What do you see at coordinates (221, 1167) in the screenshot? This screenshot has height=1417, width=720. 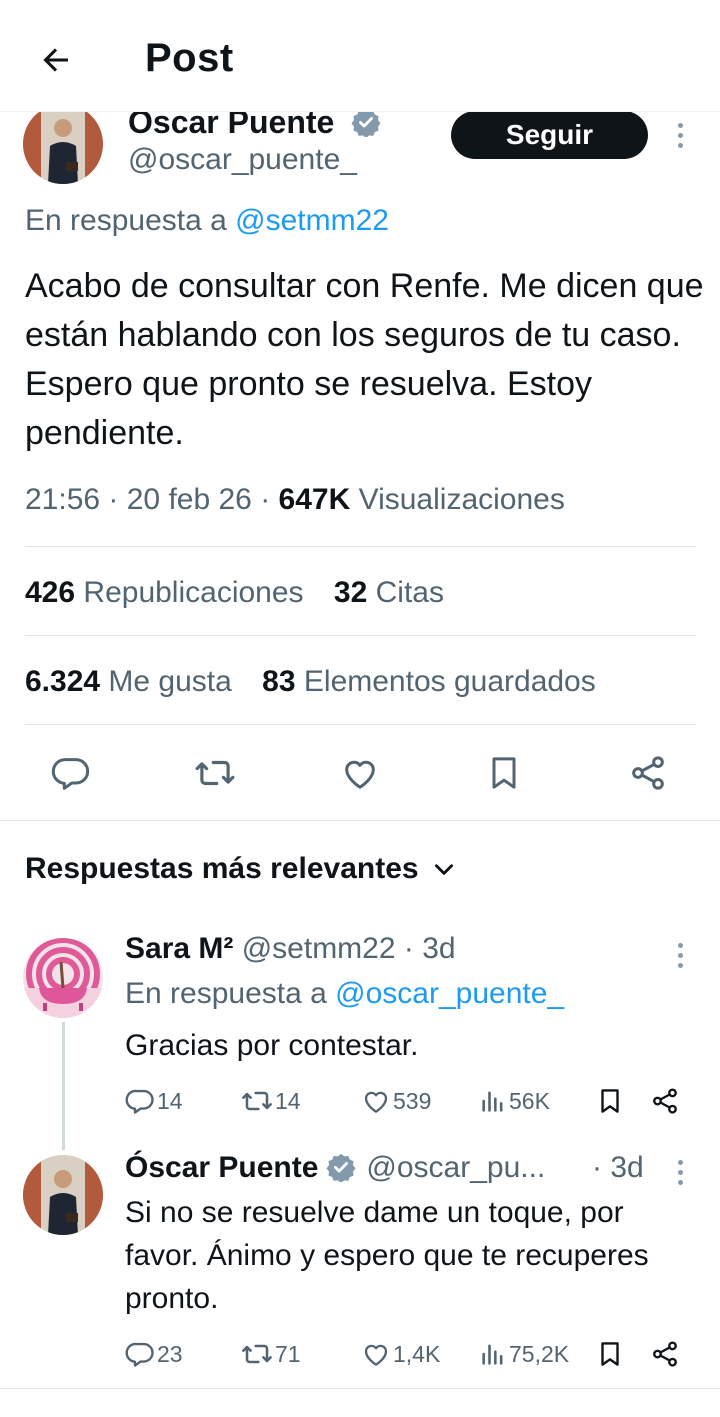 I see `reply-author-name: Óscar Puente` at bounding box center [221, 1167].